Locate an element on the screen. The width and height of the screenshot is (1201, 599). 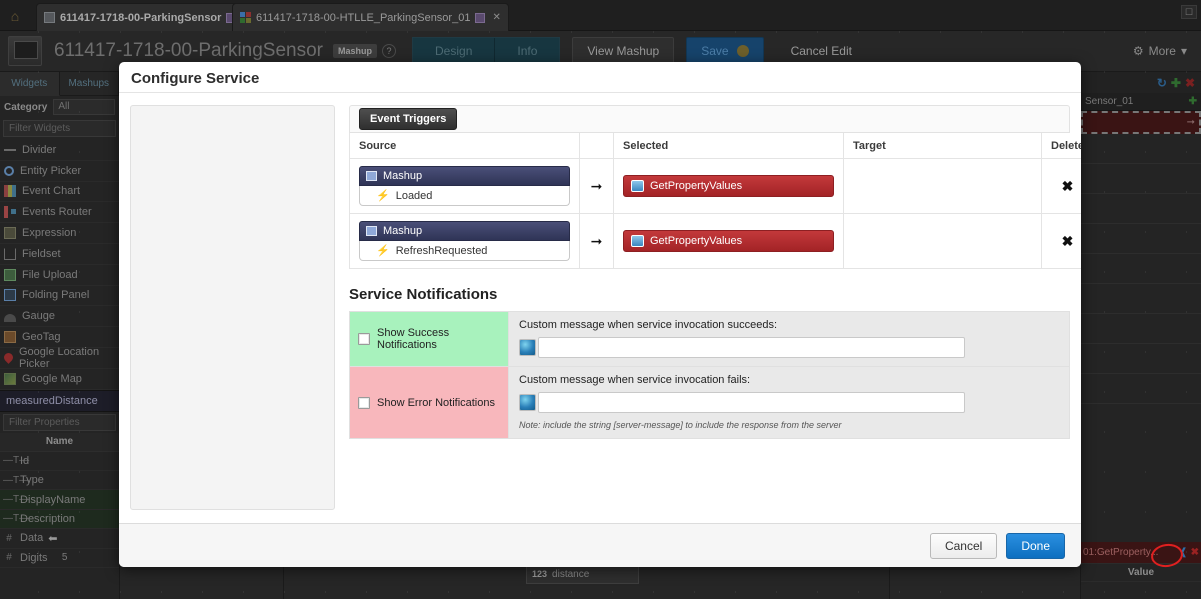
refresh-icon: ↻ is located at coordinates (1162, 83).